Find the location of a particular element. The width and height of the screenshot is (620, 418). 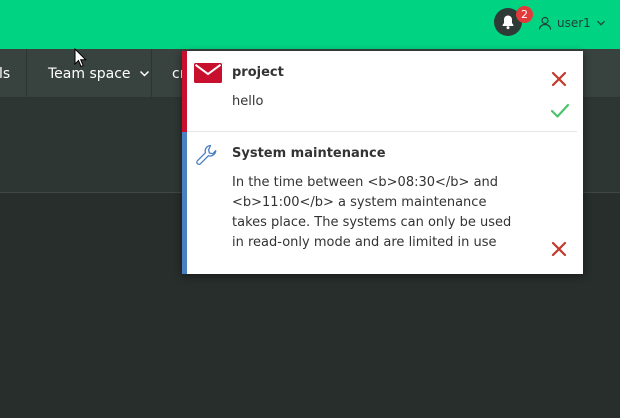

username-label: user1 is located at coordinates (574, 23).